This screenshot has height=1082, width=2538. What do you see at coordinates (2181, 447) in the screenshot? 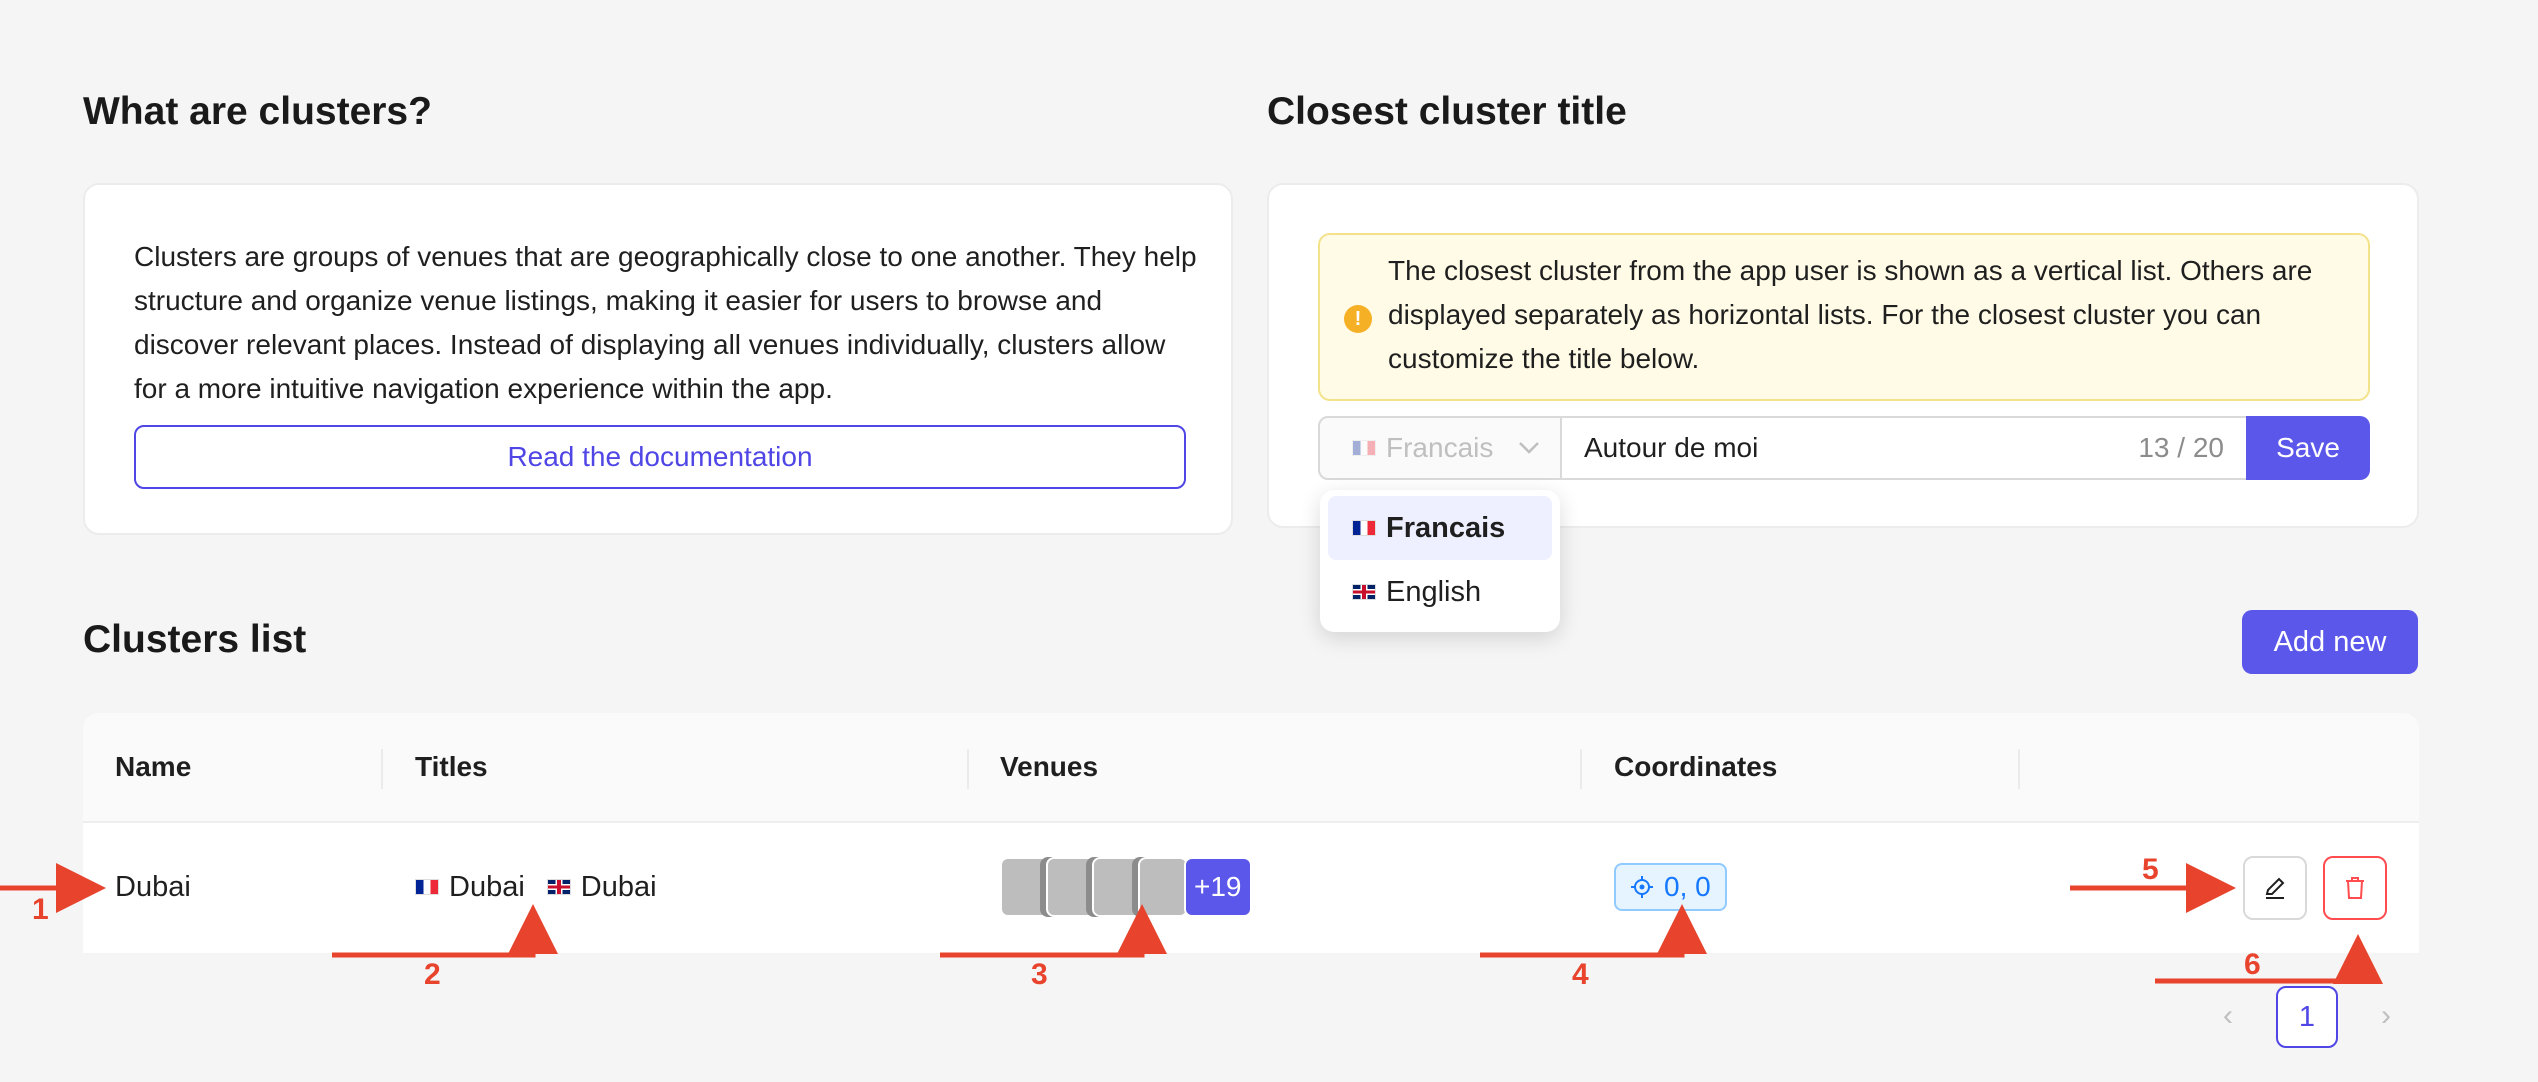
I see `char-counter: 13 / 20` at bounding box center [2181, 447].